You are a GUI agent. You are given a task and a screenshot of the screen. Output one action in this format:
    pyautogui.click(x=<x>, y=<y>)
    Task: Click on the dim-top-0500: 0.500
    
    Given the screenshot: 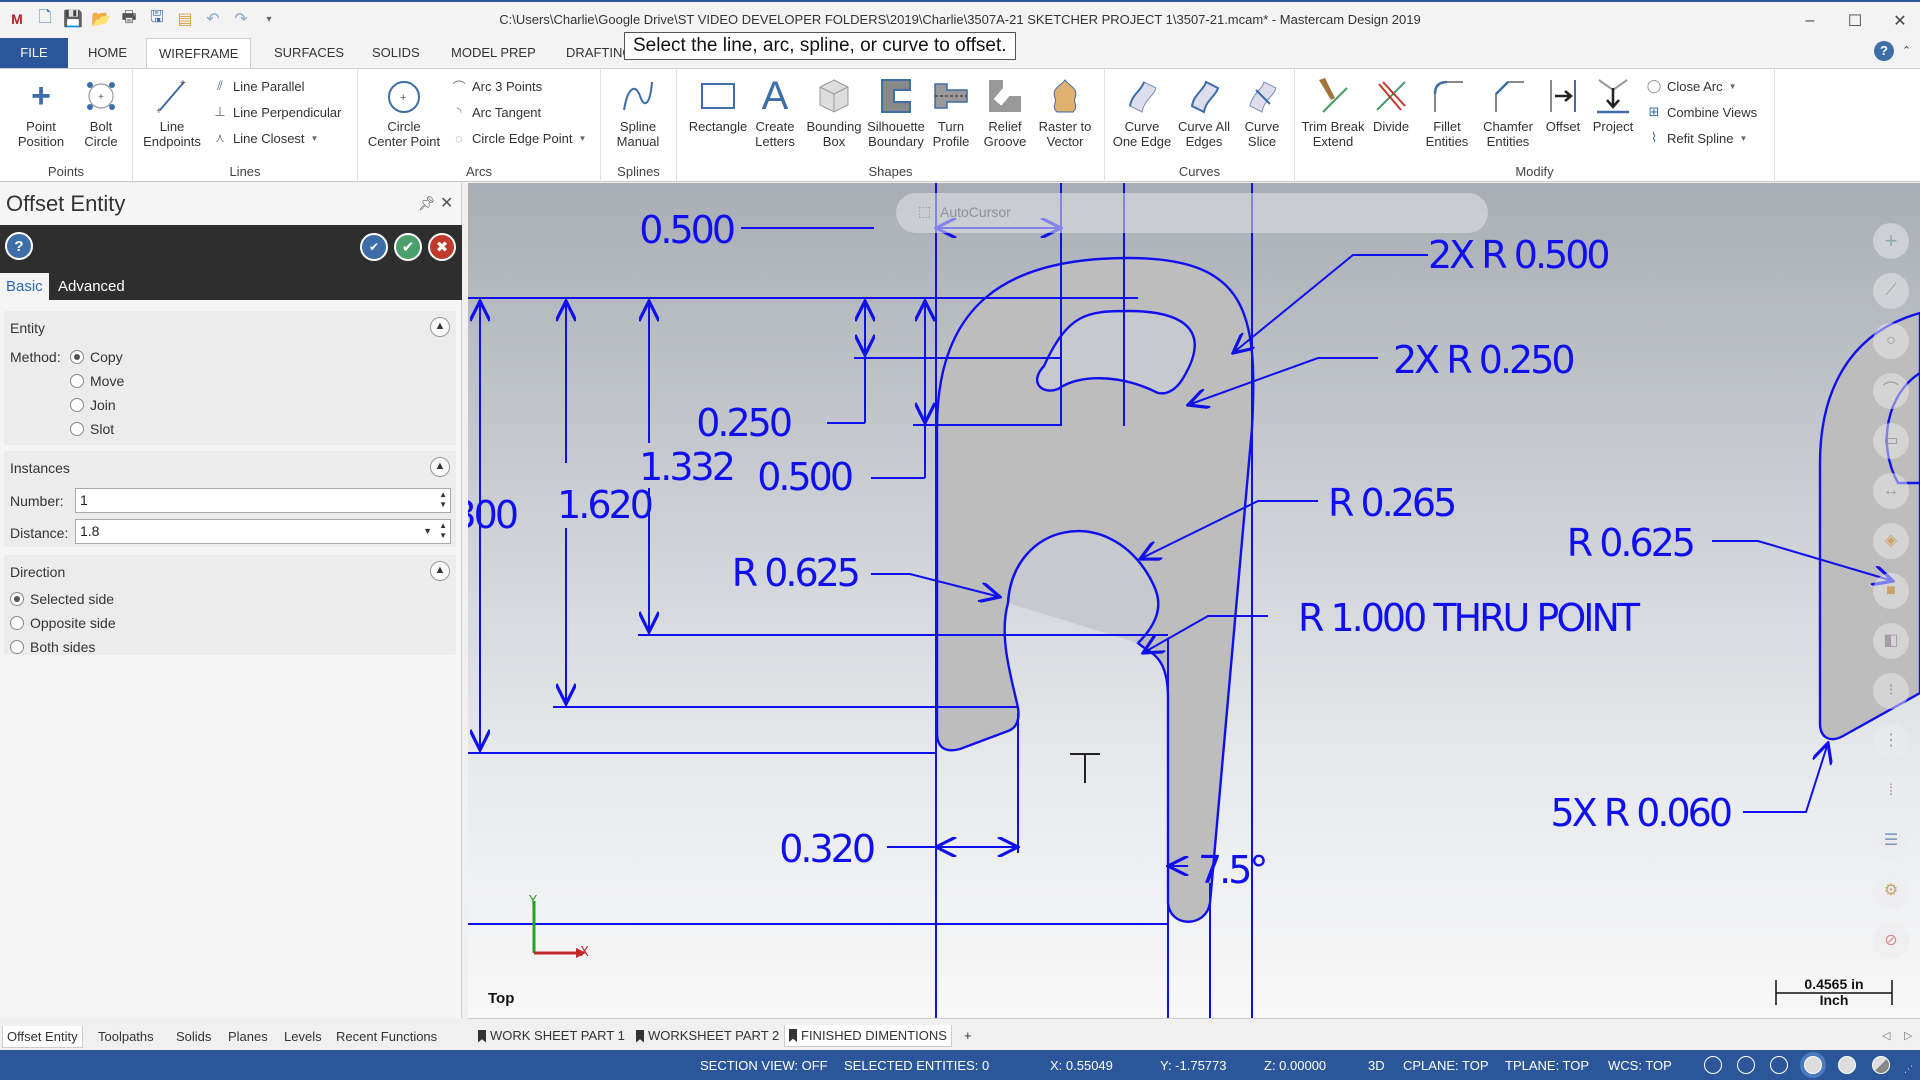 What is the action you would take?
    pyautogui.click(x=688, y=230)
    